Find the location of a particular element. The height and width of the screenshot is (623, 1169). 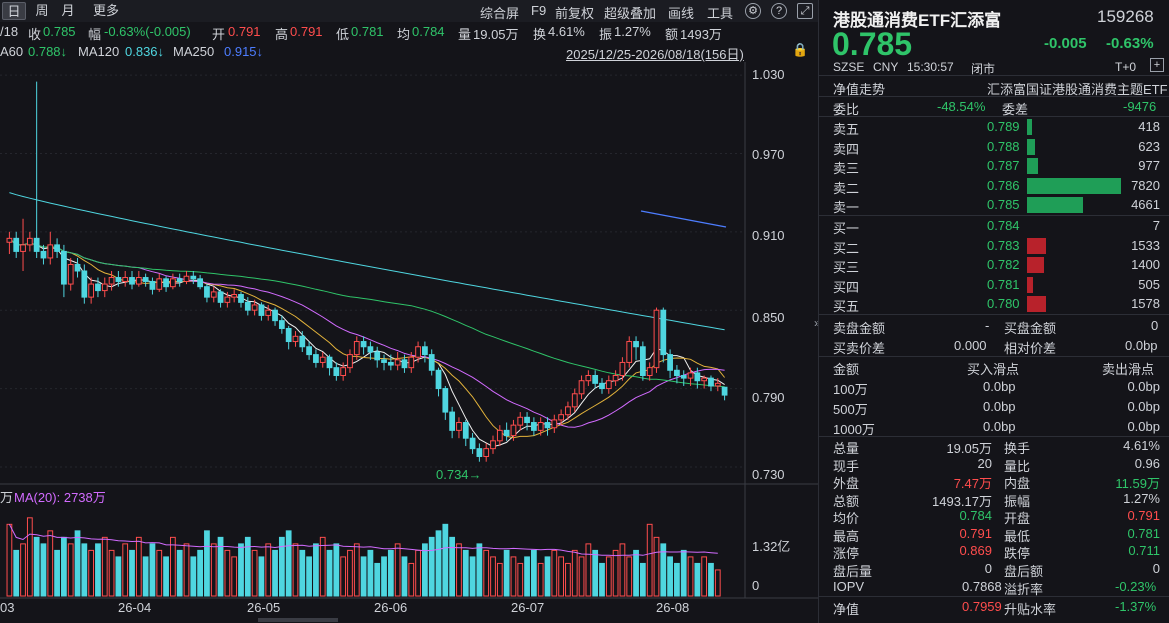

slip-sell: 0.0bp is located at coordinates (1143, 426).